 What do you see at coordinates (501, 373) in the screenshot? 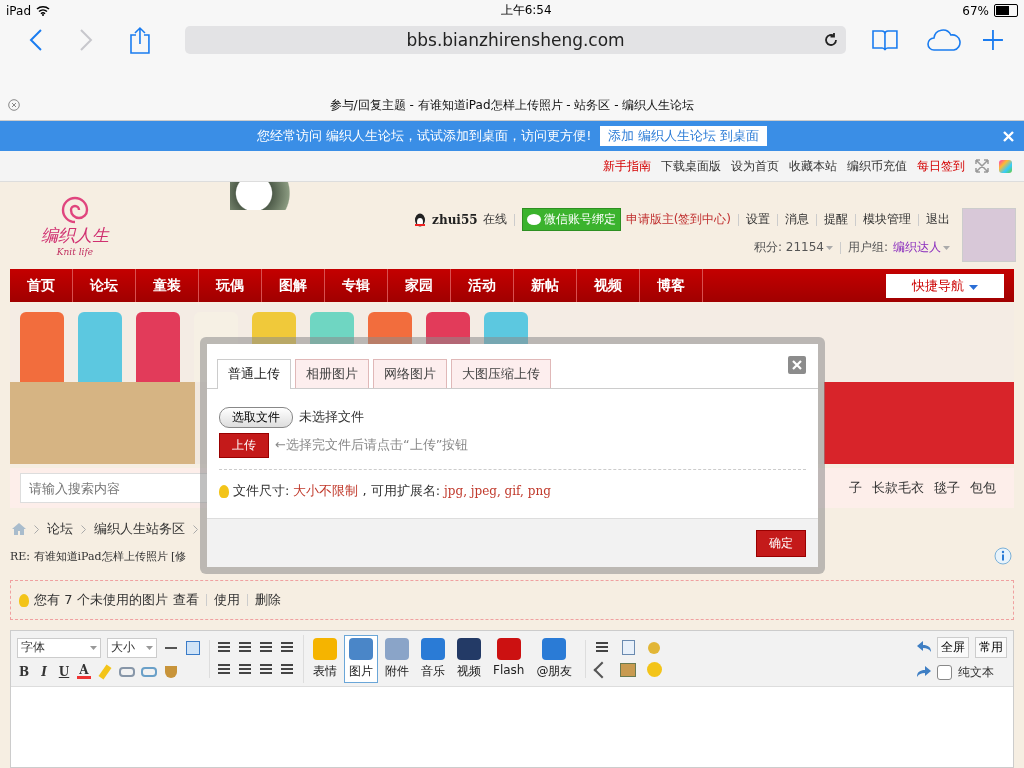
I see `dialog-tab: 大图压缩上传` at bounding box center [501, 373].